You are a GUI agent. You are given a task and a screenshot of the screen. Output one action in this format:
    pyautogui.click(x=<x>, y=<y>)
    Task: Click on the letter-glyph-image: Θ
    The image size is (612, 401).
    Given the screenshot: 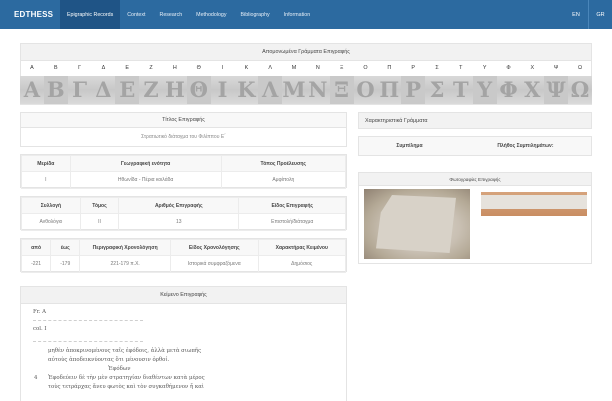 What is the action you would take?
    pyautogui.click(x=198, y=90)
    